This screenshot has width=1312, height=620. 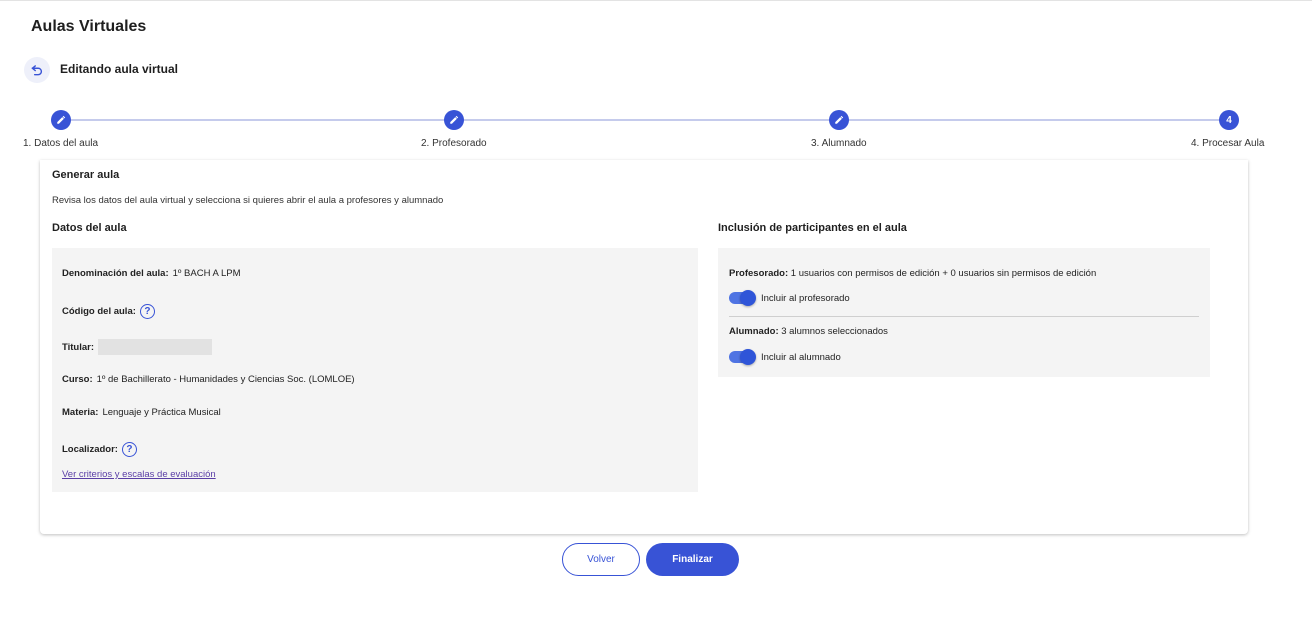 I want to click on titular-row: Titular:, so click(x=137, y=347).